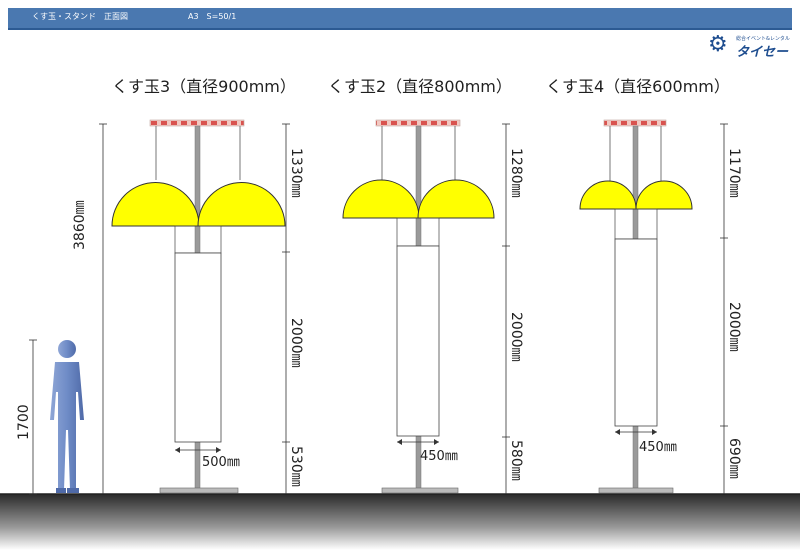 The image size is (800, 550). Describe the element at coordinates (221, 462) in the screenshot. I see `model-1-banner-width: 500㎜` at that location.